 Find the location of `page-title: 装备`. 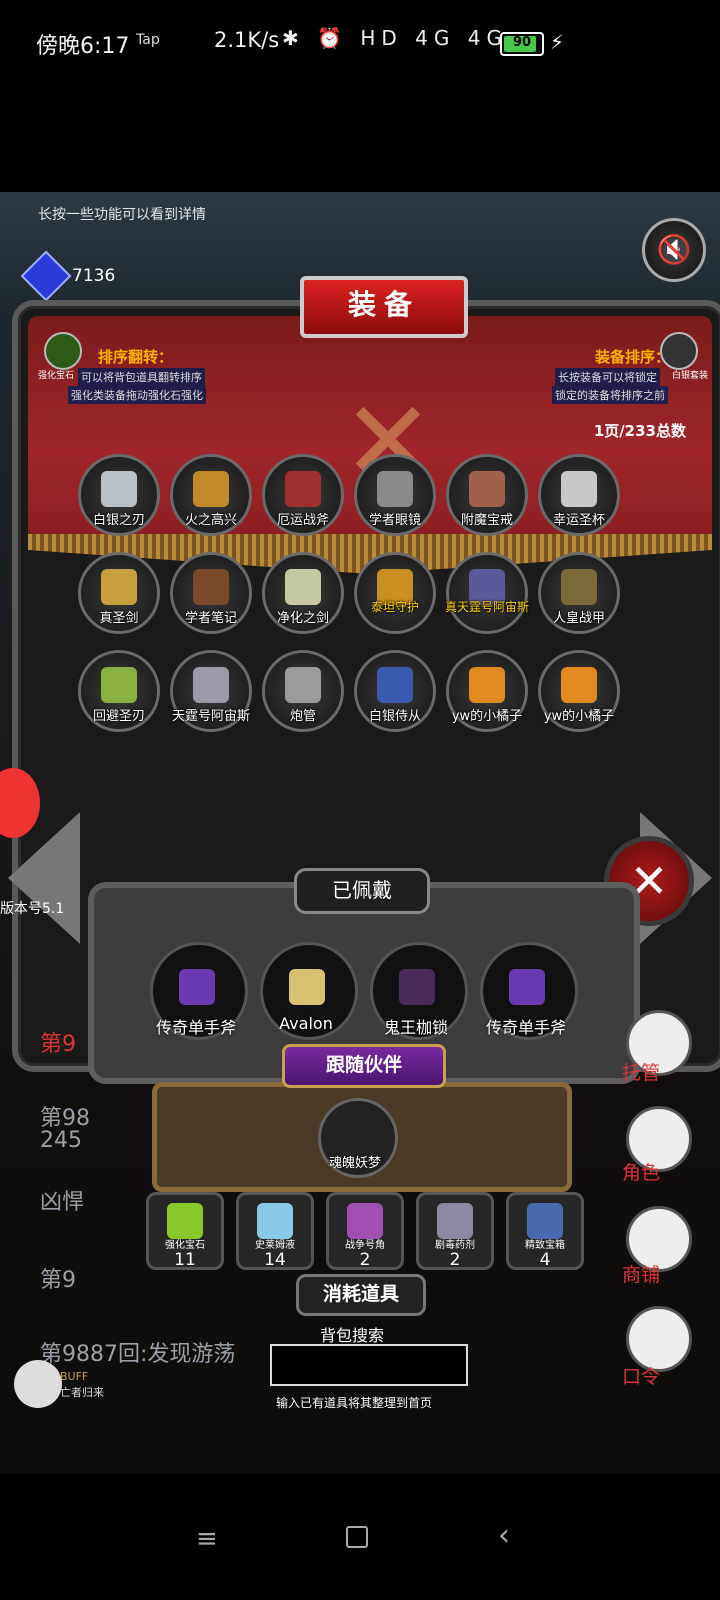

page-title: 装备 is located at coordinates (384, 307).